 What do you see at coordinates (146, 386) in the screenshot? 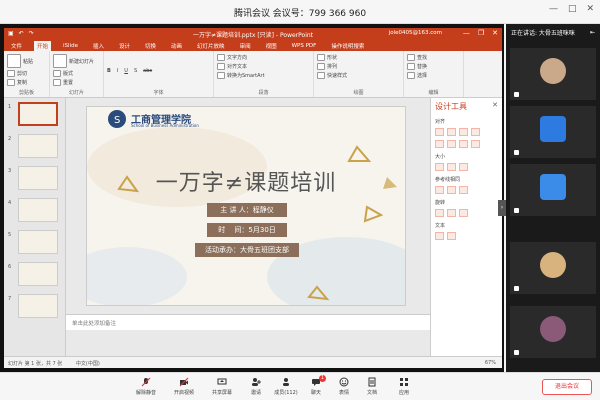
I see `unmute-button: 解除静音` at bounding box center [146, 386].